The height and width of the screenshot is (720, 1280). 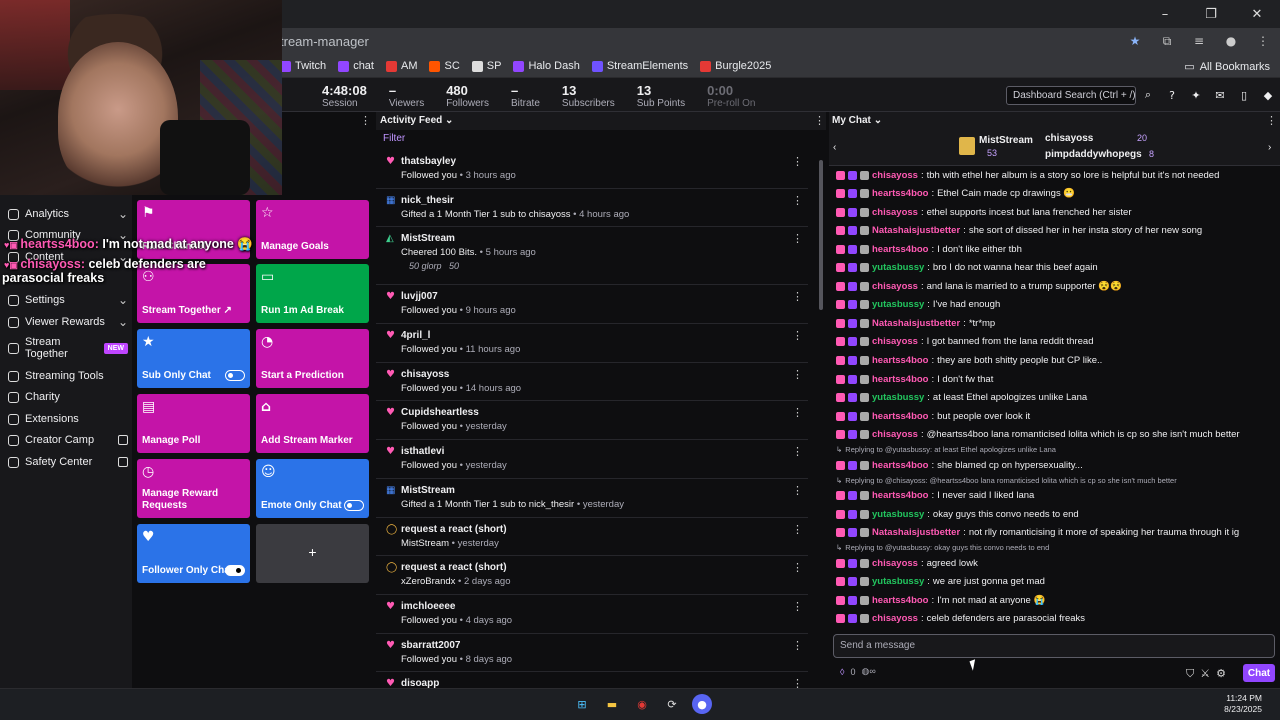 What do you see at coordinates (612, 704) in the screenshot?
I see `file-explorer-icon: ▬` at bounding box center [612, 704].